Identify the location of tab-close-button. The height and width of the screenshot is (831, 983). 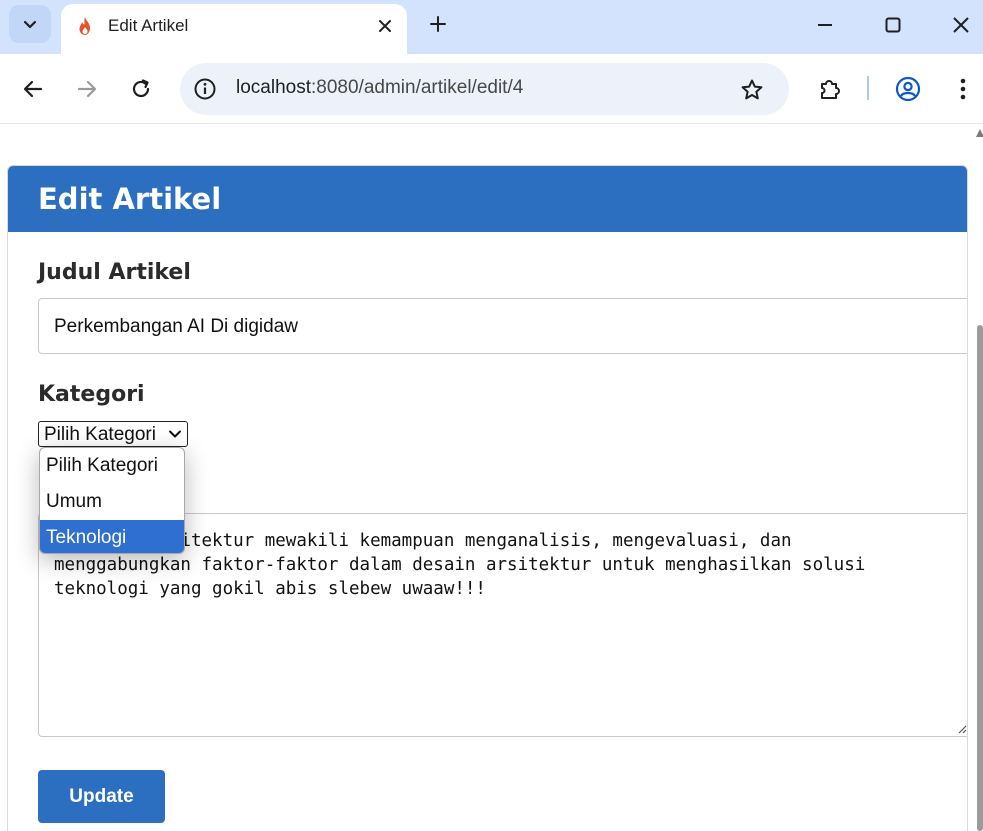
(385, 26).